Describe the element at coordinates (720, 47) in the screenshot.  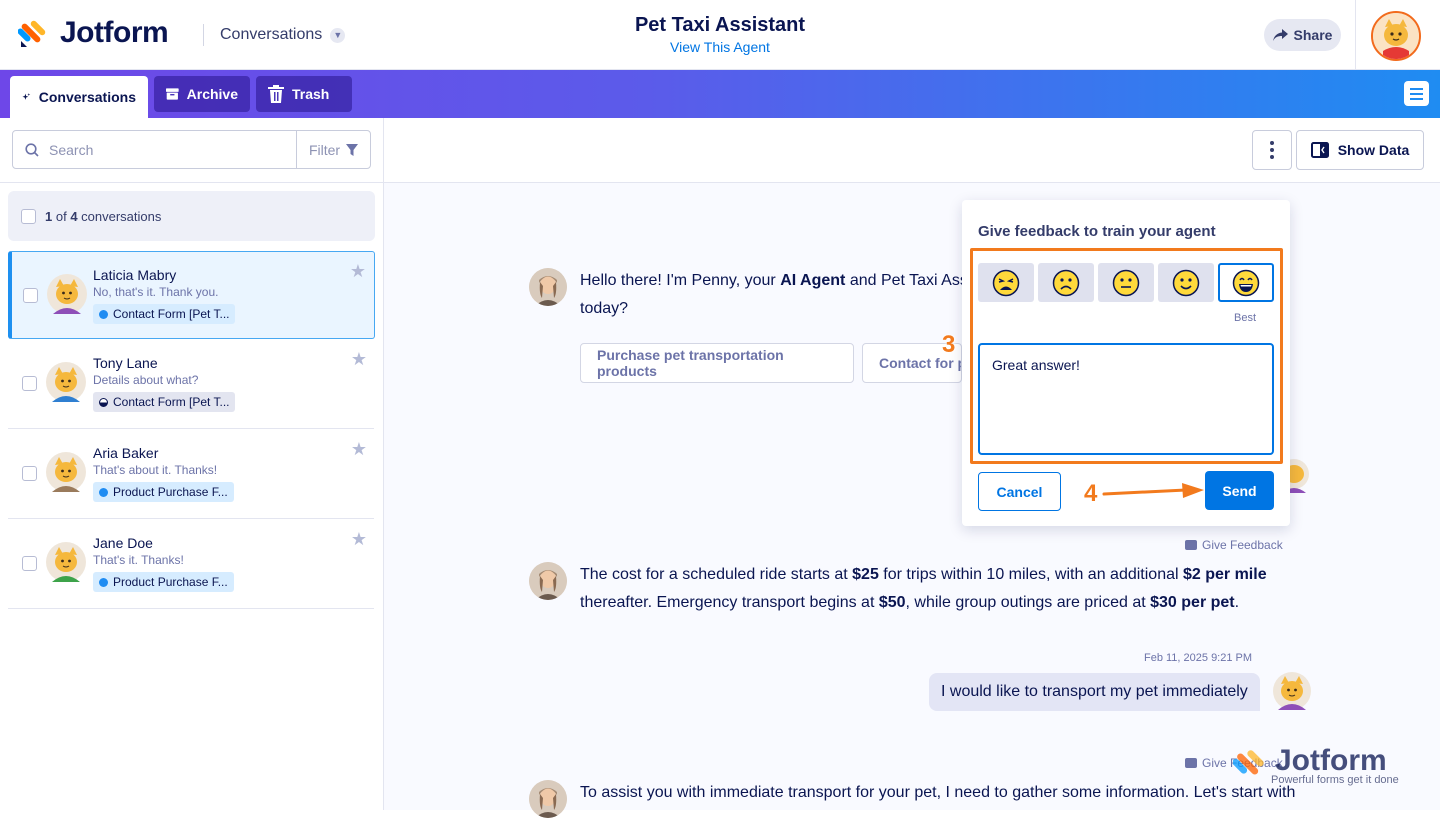
I see `view-agent-link: View This Agent` at that location.